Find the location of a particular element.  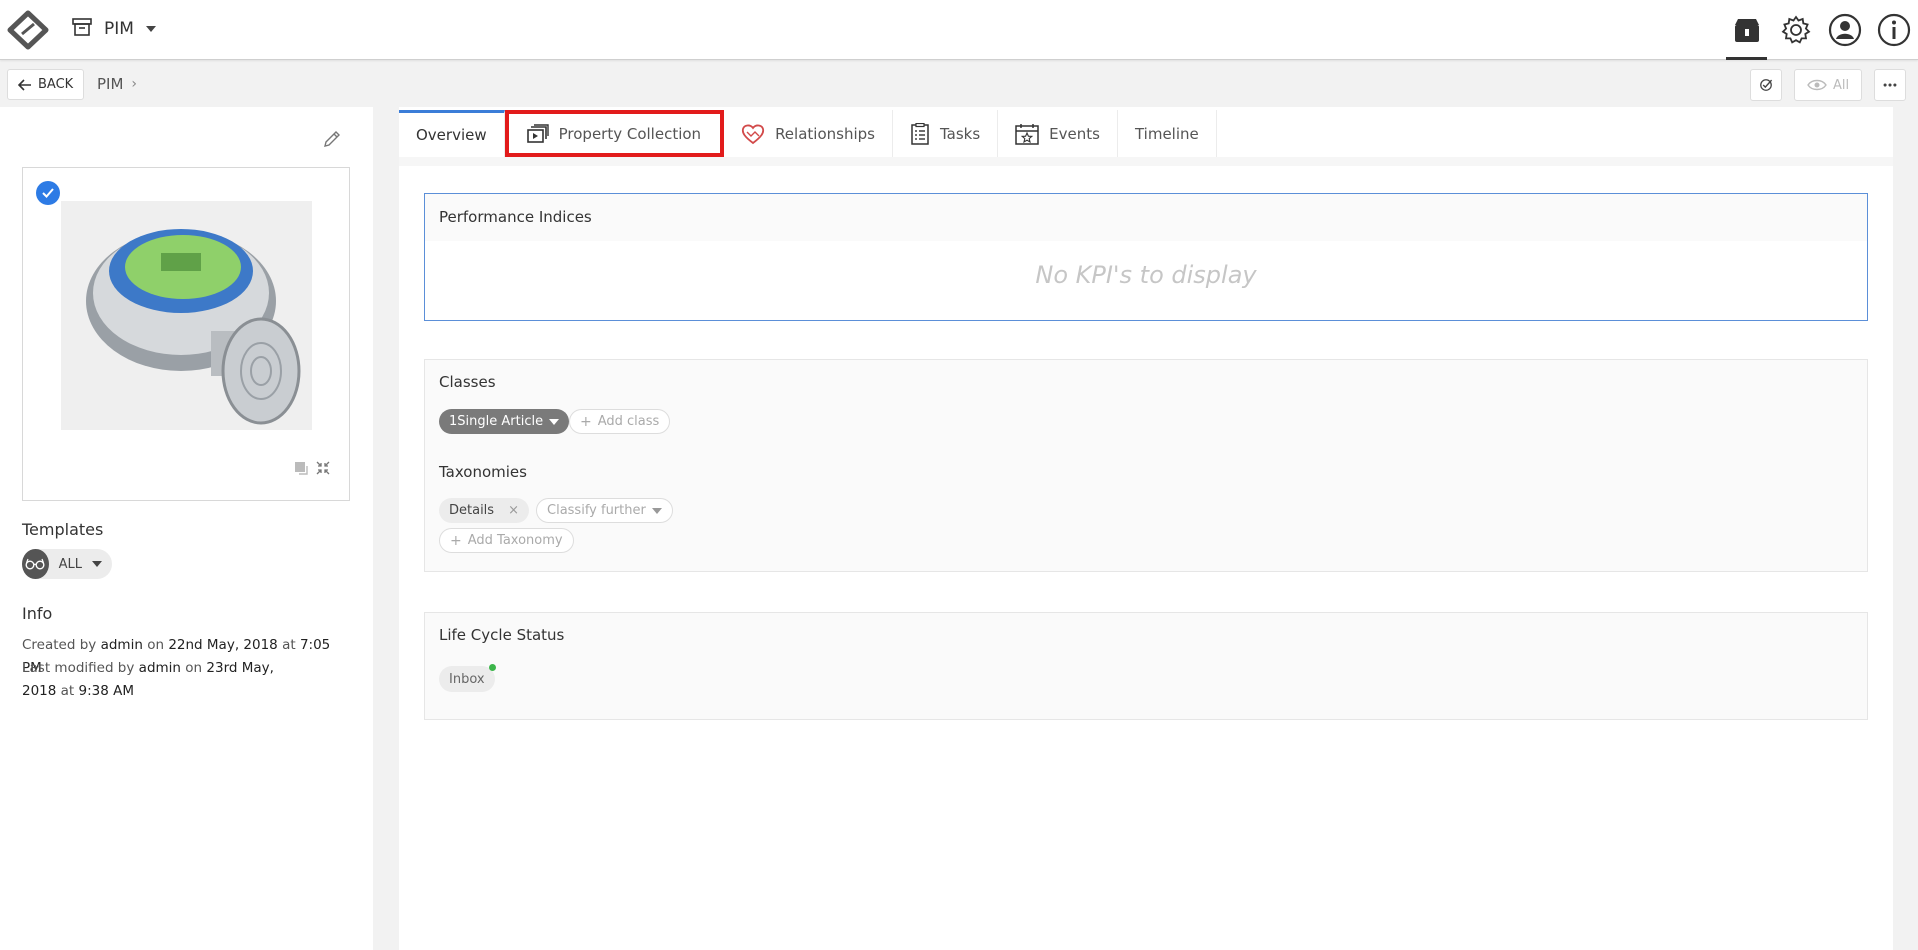

breadcrumb-item-pim: PIM is located at coordinates (110, 84).